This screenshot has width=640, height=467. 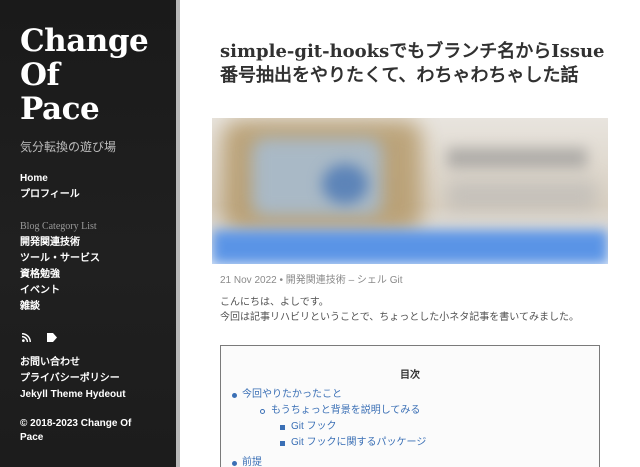 I want to click on secondary-nav: お問い合わせ プライバシーポリシー Jekyll Theme Hydeout, so click(x=100, y=379).